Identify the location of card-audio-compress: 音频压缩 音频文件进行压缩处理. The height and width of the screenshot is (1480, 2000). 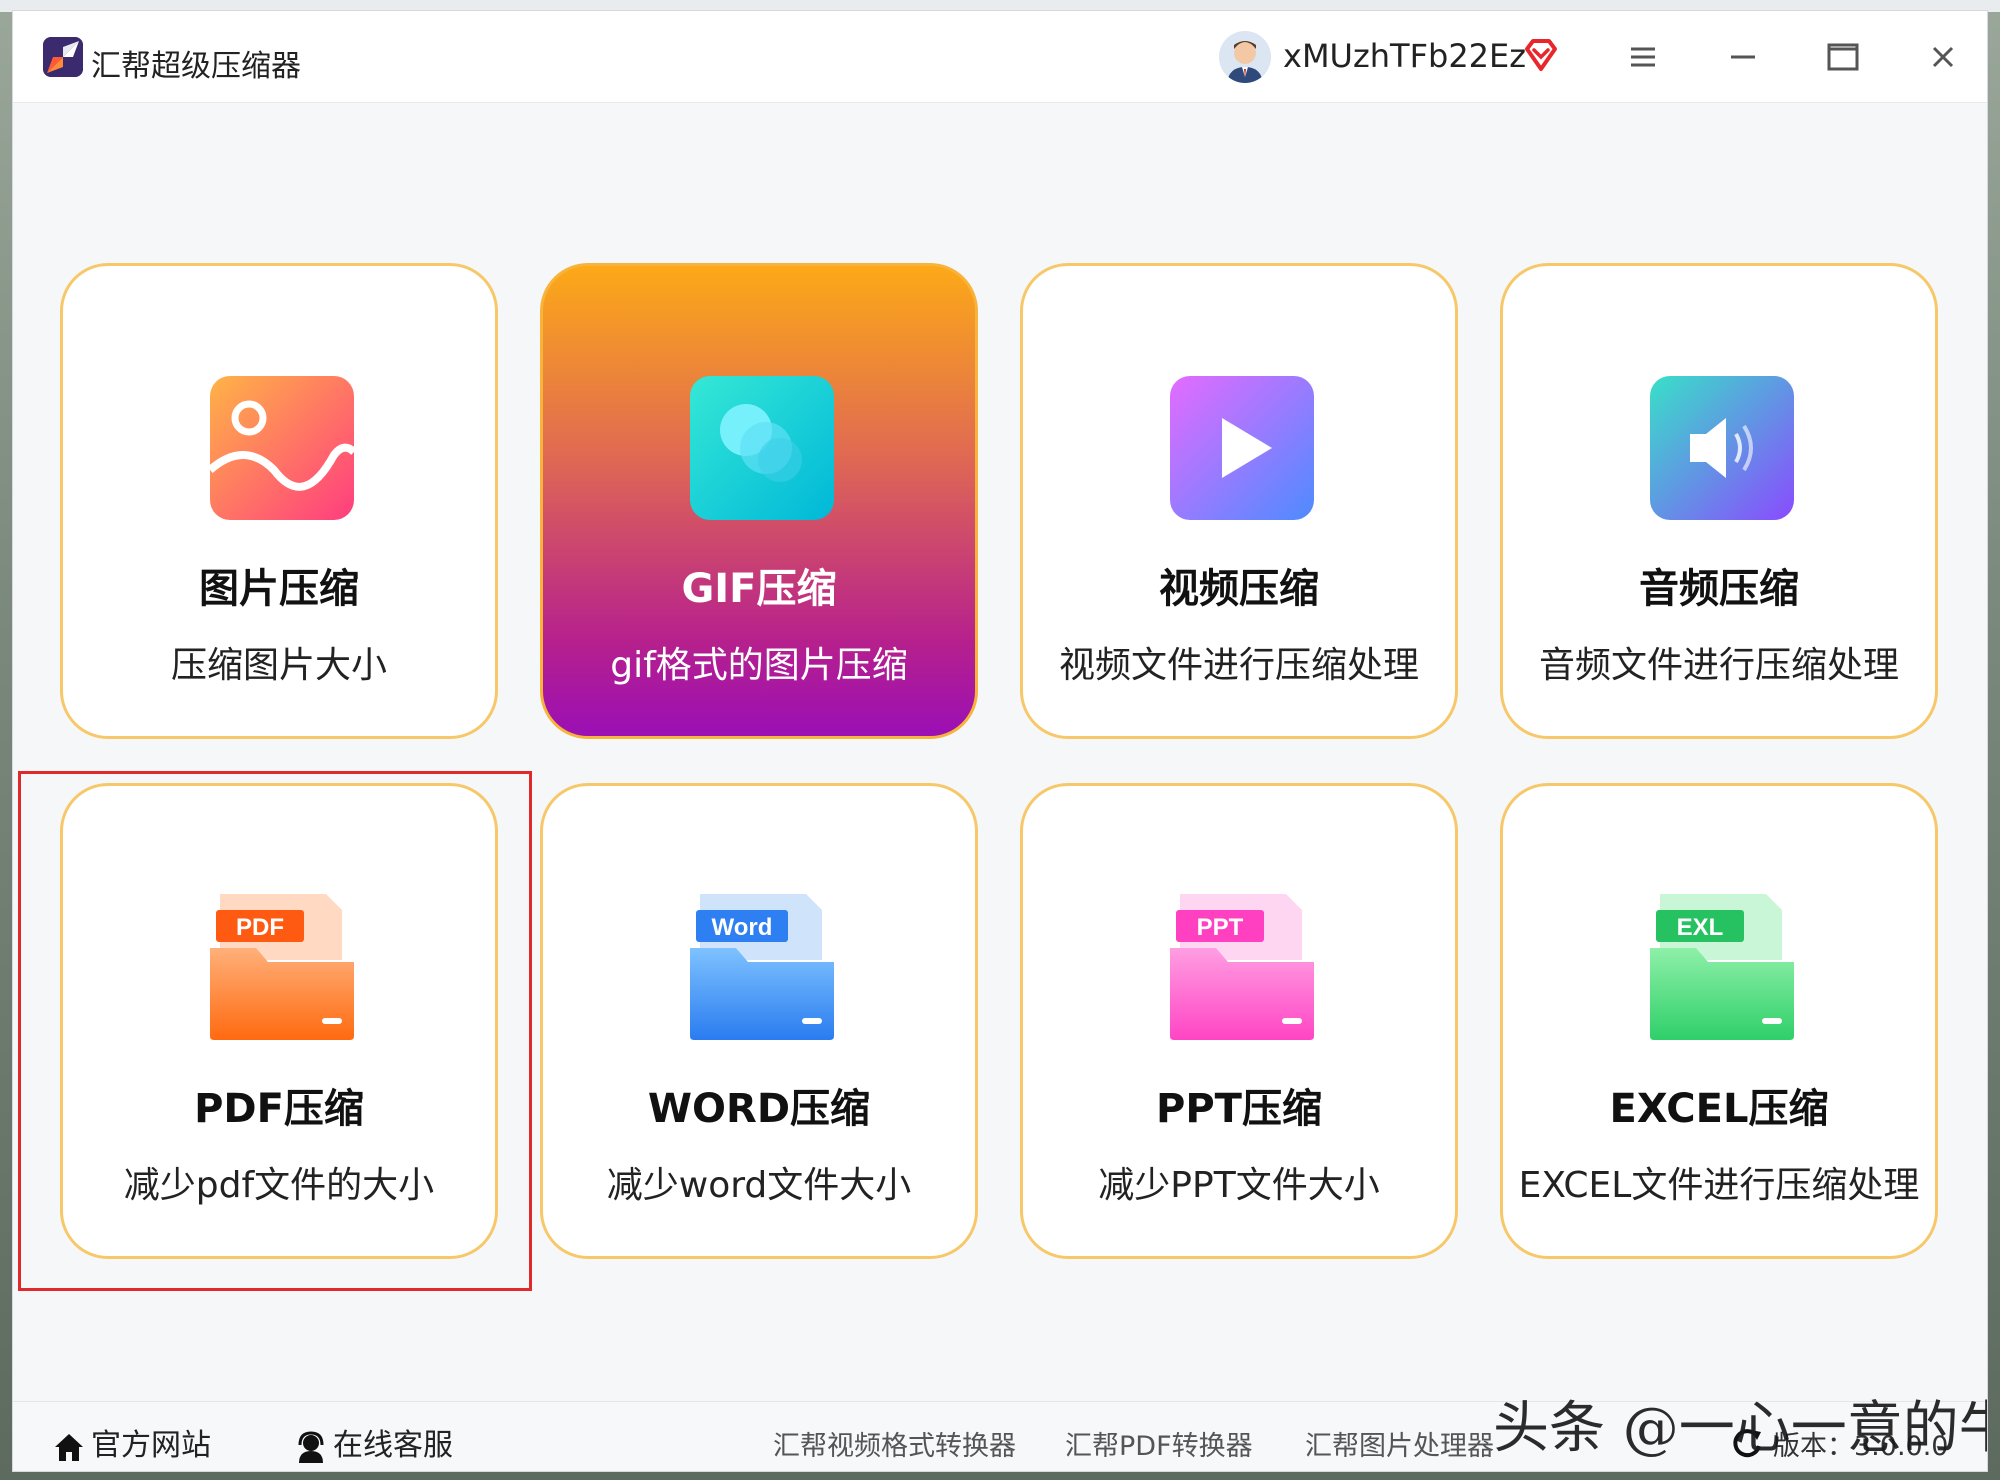
(1719, 501).